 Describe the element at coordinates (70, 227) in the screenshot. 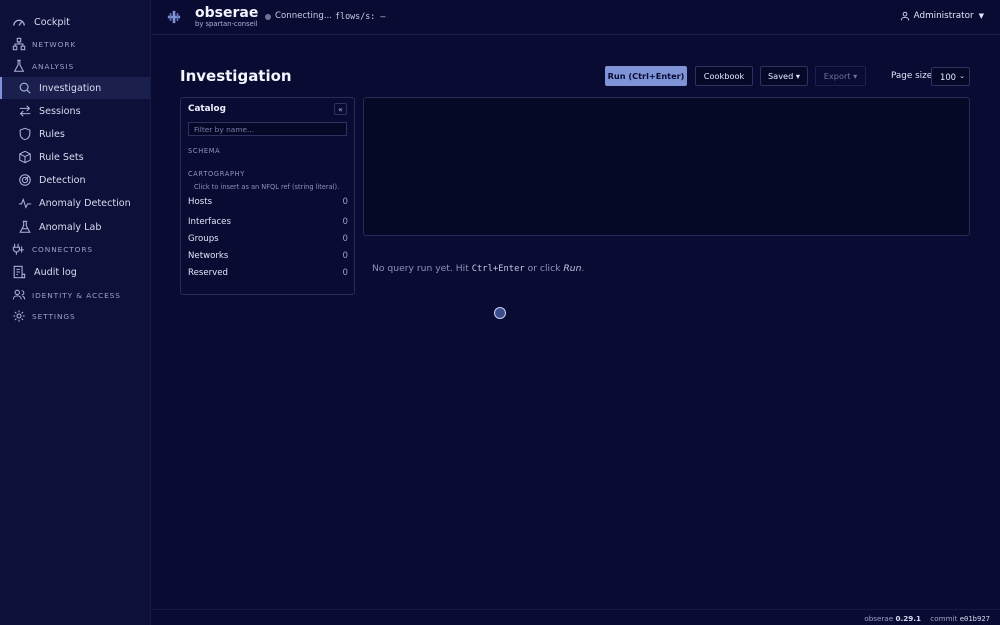

I see `sidebar-item-label: Anomaly Lab` at that location.